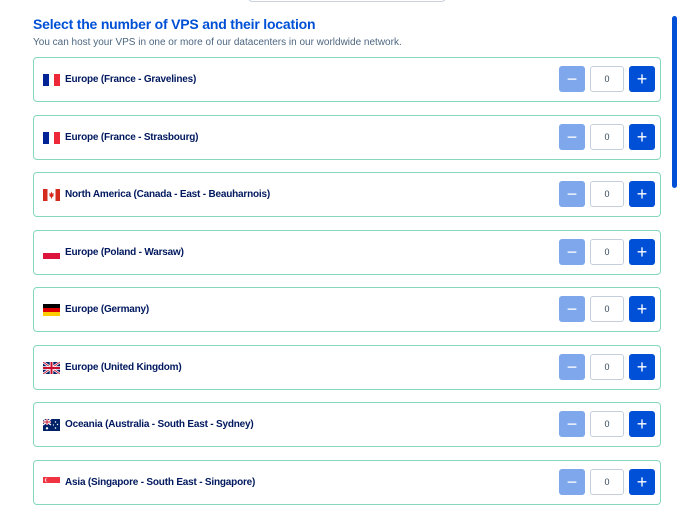 The width and height of the screenshot is (677, 517). I want to click on location-row-germany: Europe (Germany) − +, so click(347, 309).